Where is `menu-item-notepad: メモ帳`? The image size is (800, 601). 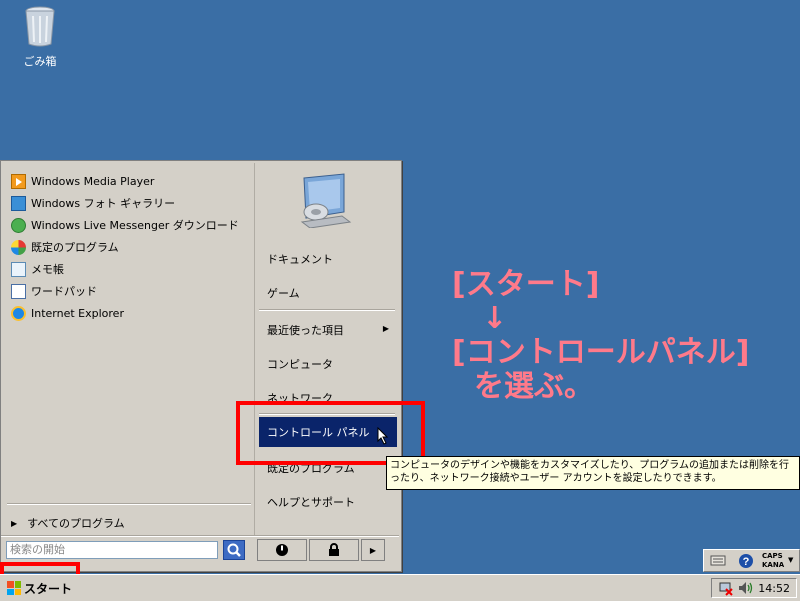 menu-item-notepad: メモ帳 is located at coordinates (37, 269).